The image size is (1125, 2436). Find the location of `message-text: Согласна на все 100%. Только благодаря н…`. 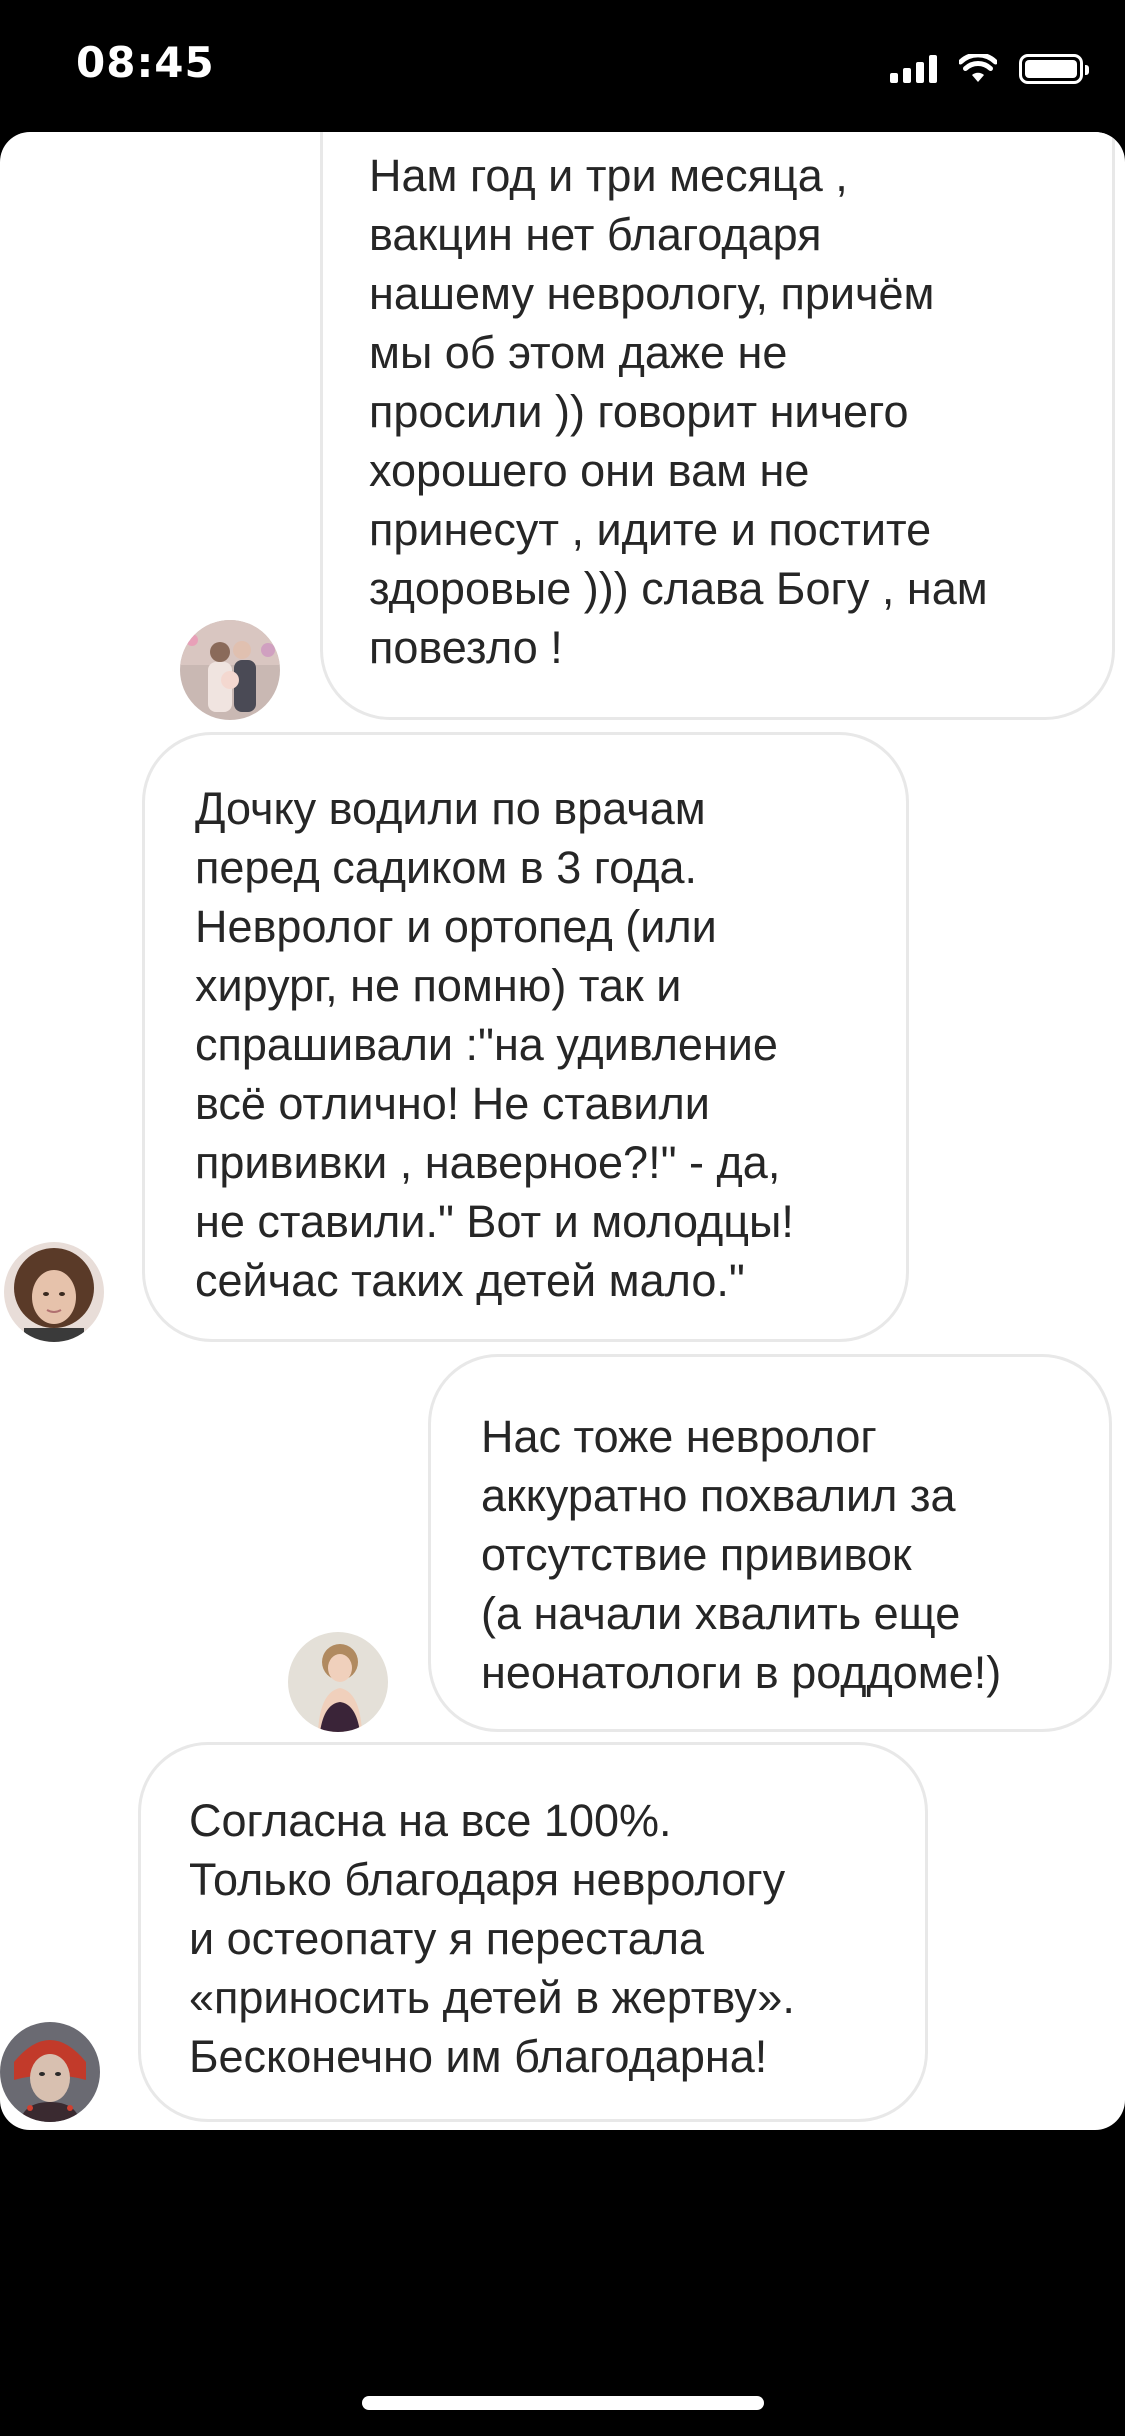

message-text: Согласна на все 100%. Только благодаря н… is located at coordinates (492, 1938).